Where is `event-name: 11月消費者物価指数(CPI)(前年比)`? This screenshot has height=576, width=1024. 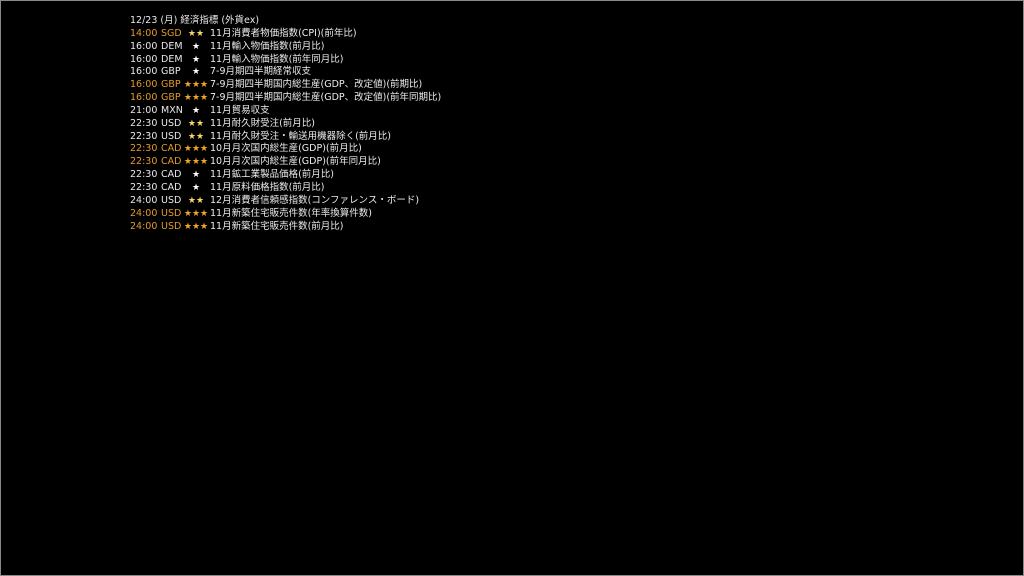
event-name: 11月消費者物価指数(CPI)(前年比) is located at coordinates (283, 33).